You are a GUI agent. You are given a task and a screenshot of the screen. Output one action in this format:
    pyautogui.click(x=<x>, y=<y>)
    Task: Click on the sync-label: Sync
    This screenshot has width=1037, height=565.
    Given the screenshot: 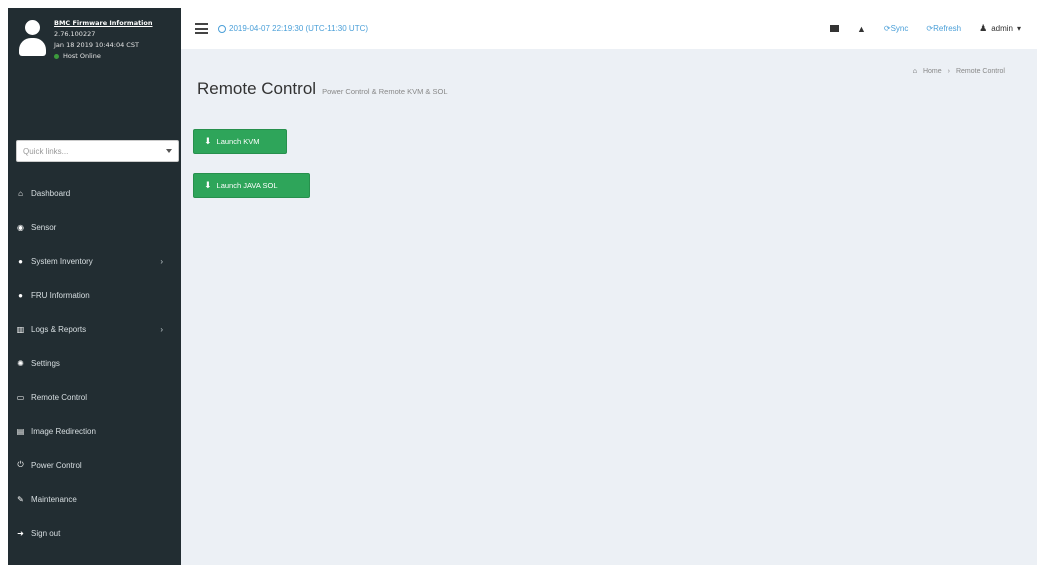 What is the action you would take?
    pyautogui.click(x=899, y=28)
    